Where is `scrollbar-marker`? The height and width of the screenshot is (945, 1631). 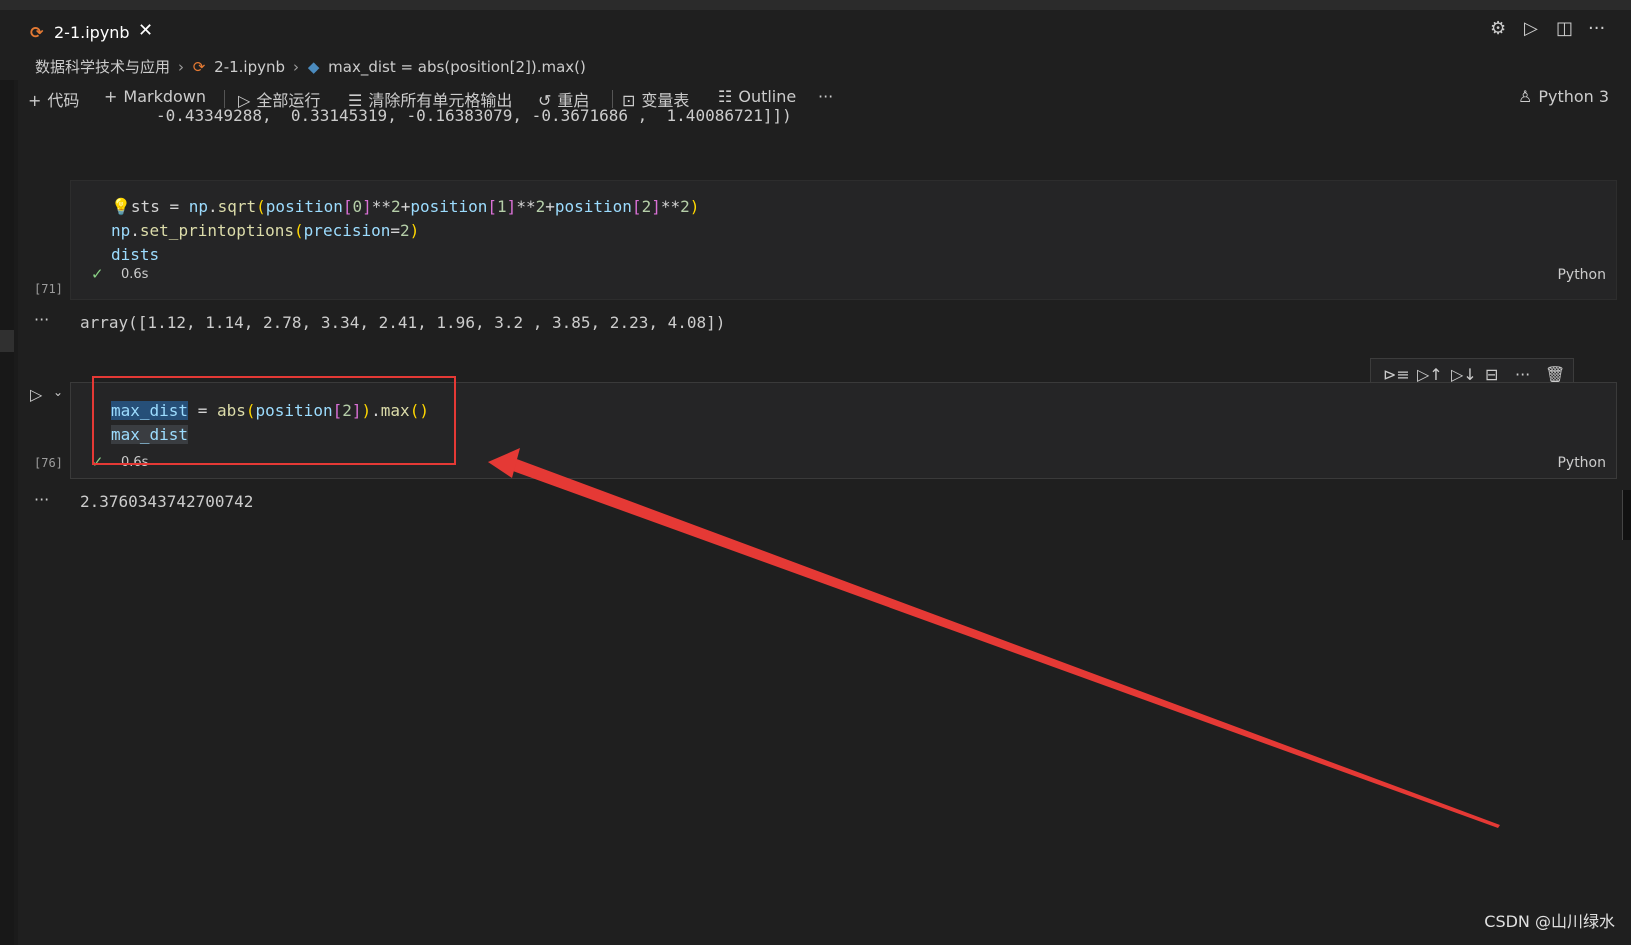
scrollbar-marker is located at coordinates (1626, 515).